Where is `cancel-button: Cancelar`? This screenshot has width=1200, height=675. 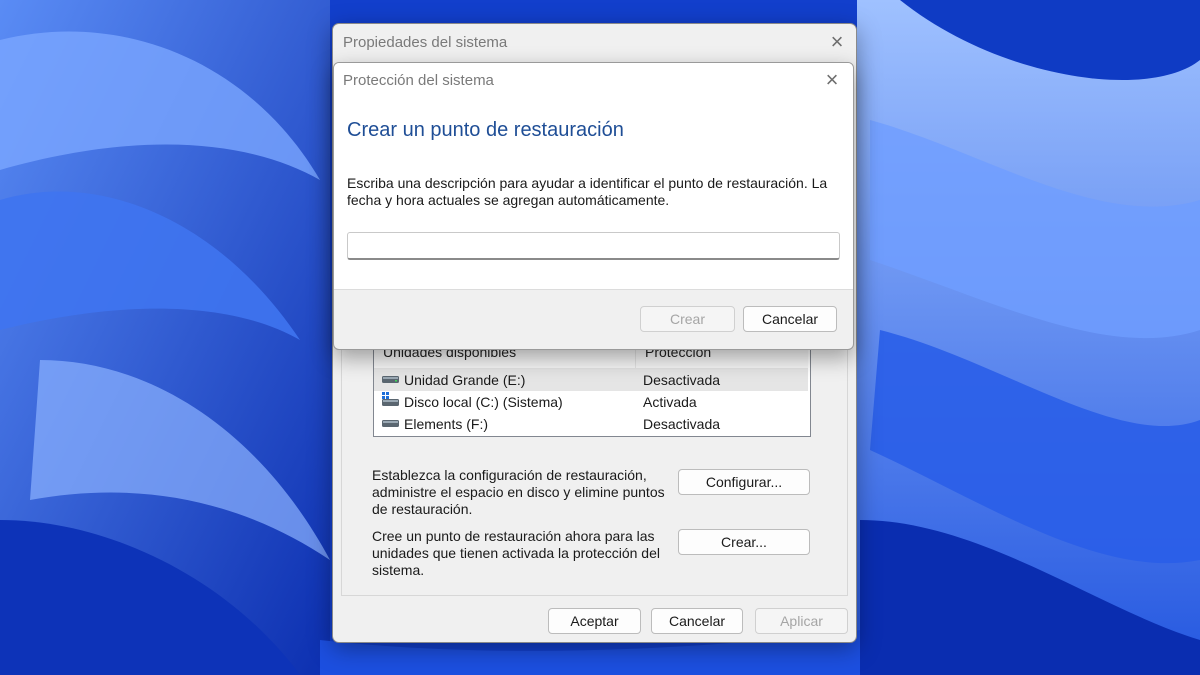 cancel-button: Cancelar is located at coordinates (697, 621).